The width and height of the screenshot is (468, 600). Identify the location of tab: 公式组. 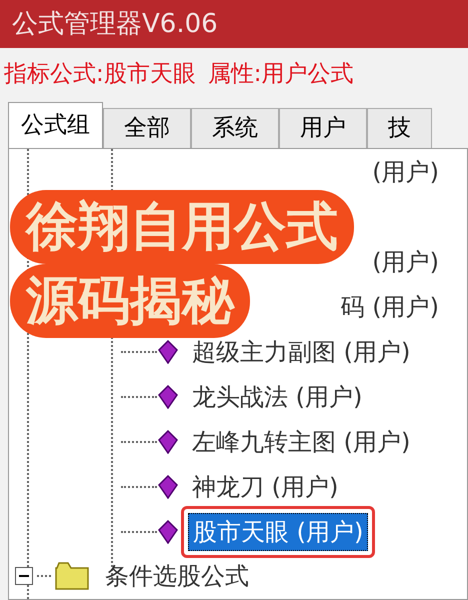
(55, 125).